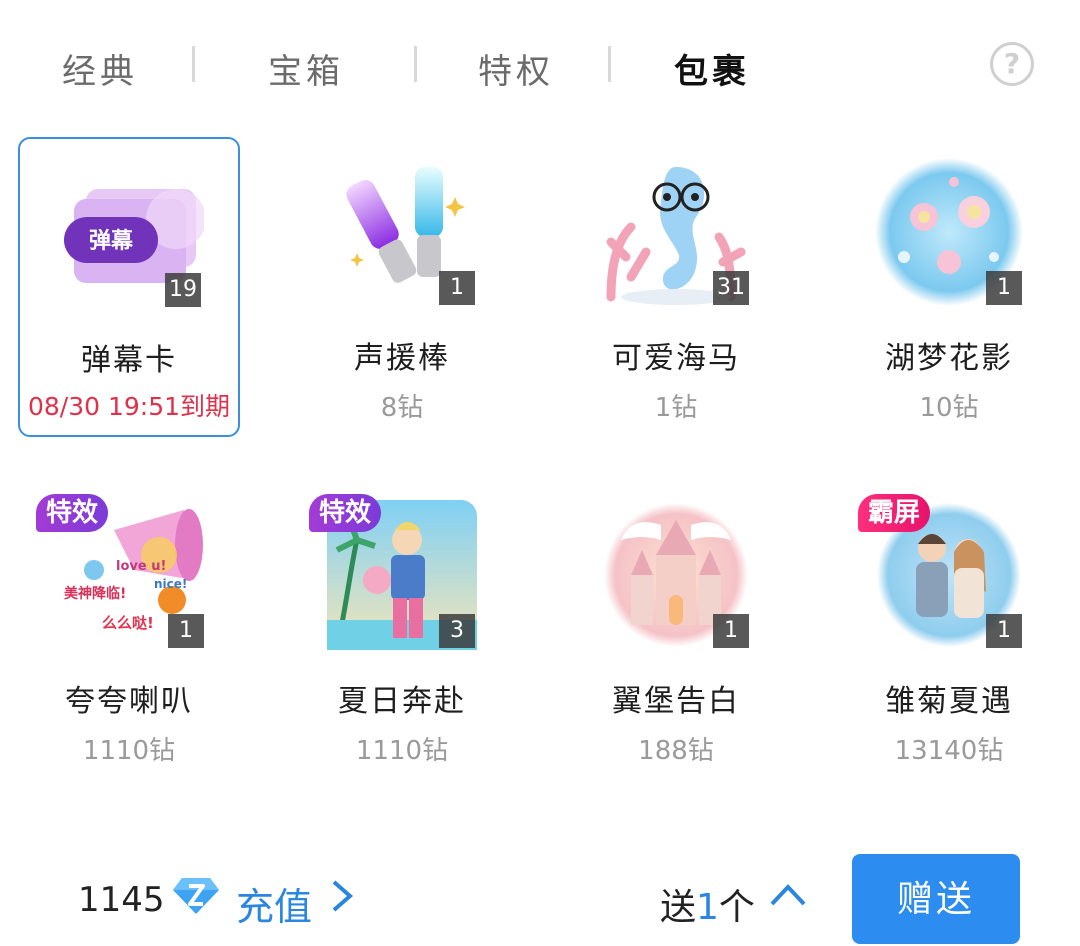  Describe the element at coordinates (274, 903) in the screenshot. I see `recharge-link: 充值` at that location.